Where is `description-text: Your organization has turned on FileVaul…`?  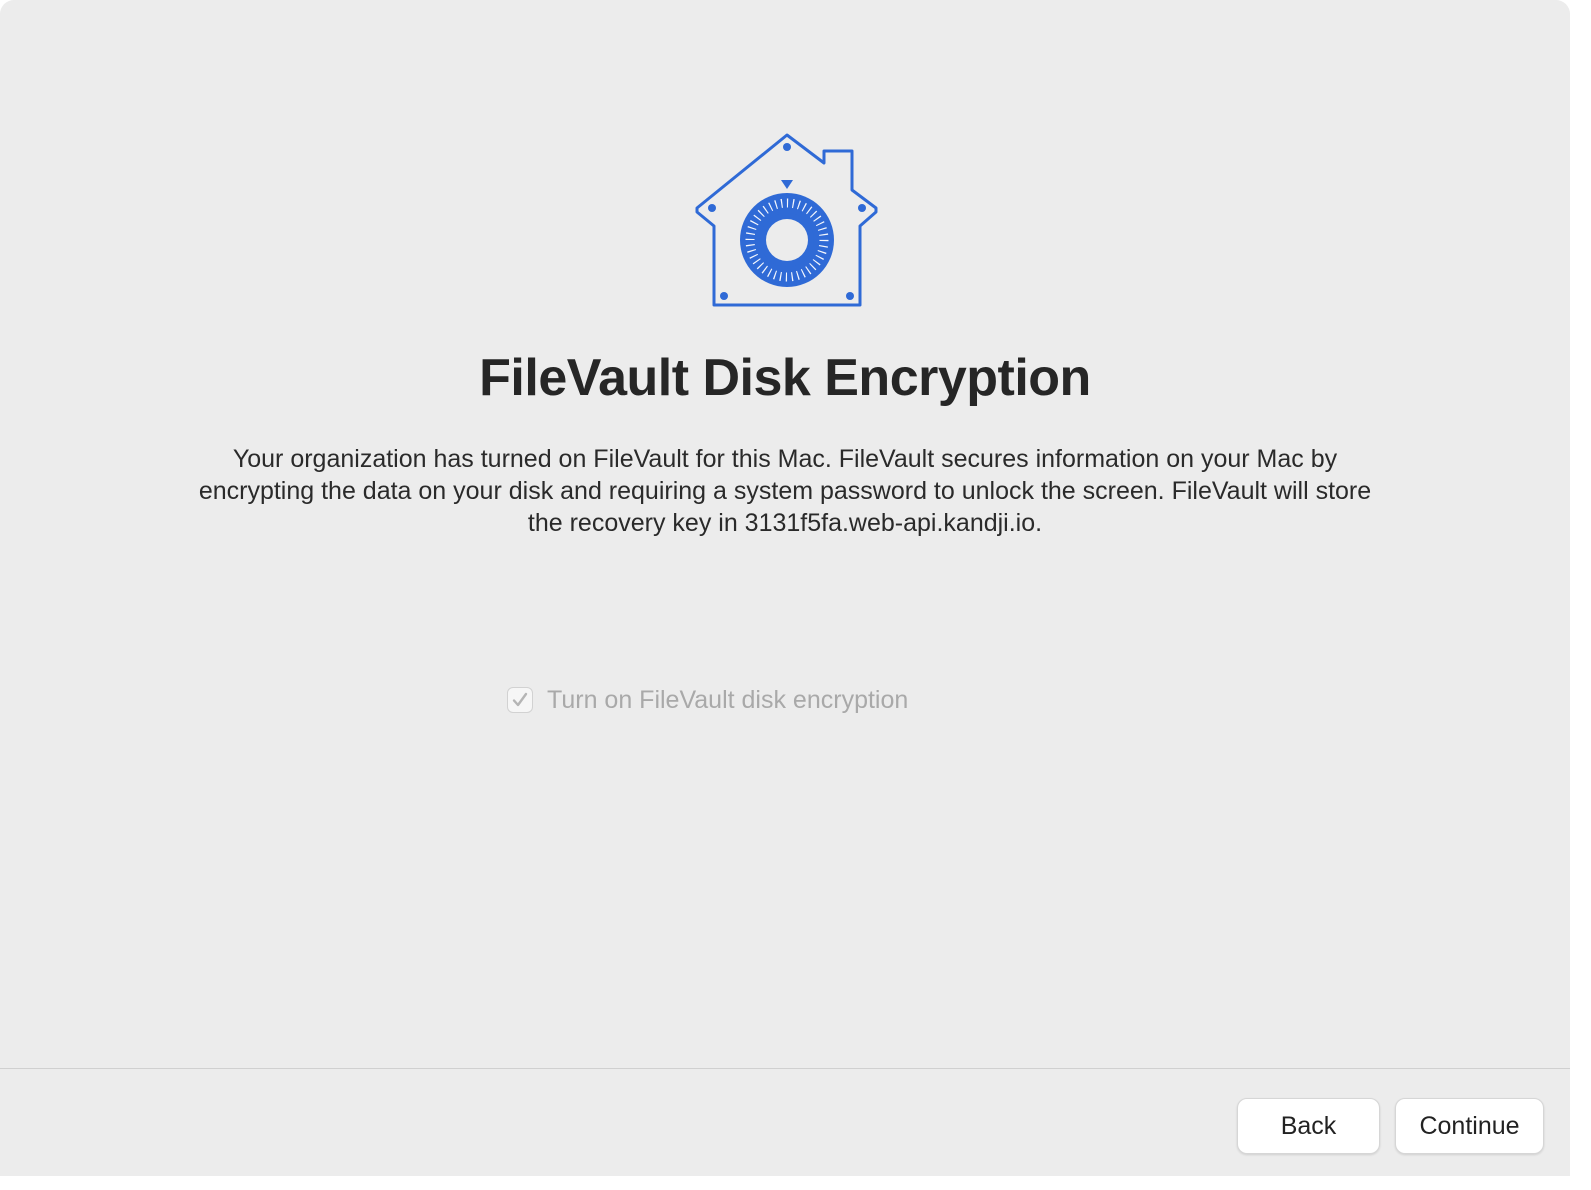 description-text: Your organization has turned on FileVaul… is located at coordinates (785, 491).